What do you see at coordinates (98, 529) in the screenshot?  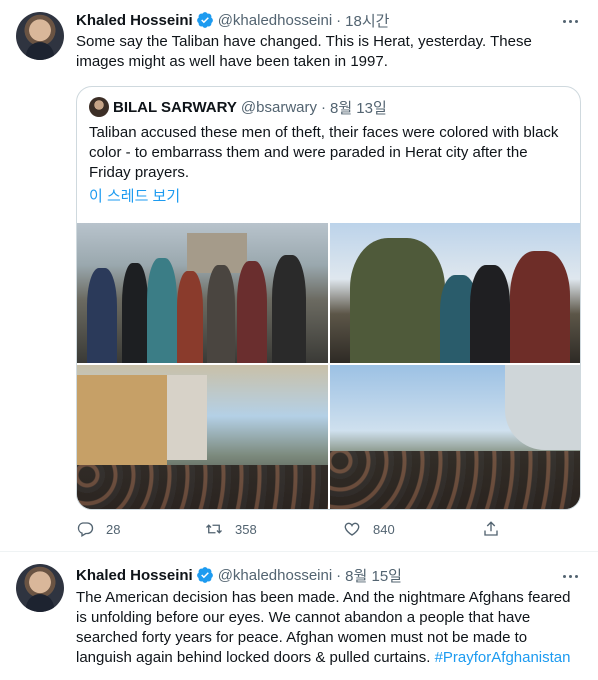 I see `reply-button: 28` at bounding box center [98, 529].